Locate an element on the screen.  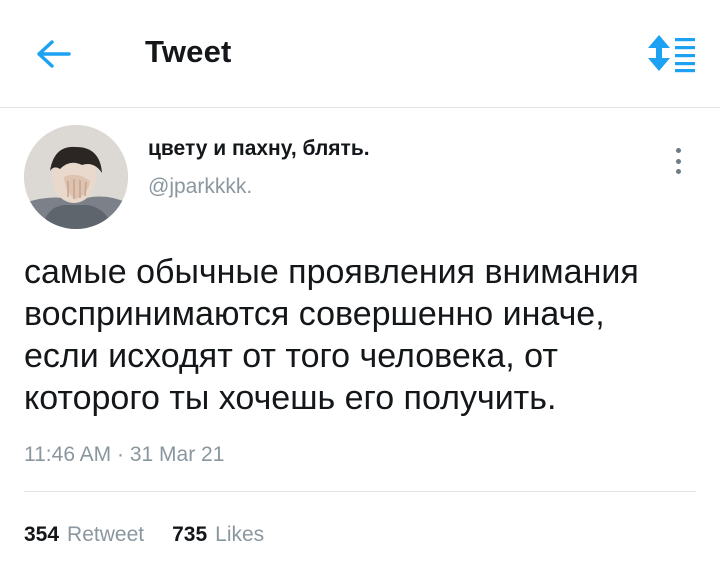
sort-icon is located at coordinates (671, 54).